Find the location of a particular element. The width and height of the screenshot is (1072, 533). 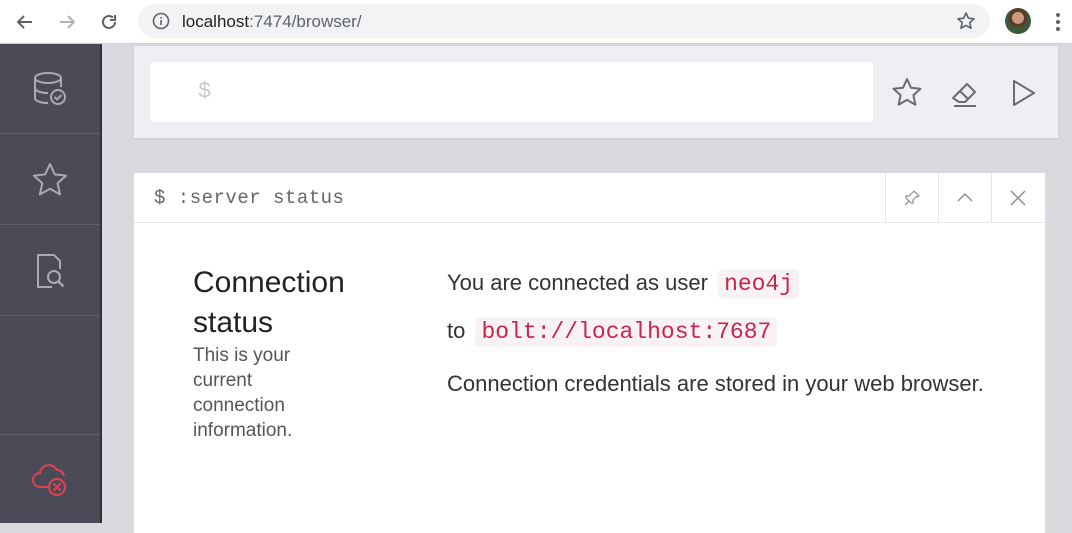

url-path: :7474/browser/ is located at coordinates (305, 21).